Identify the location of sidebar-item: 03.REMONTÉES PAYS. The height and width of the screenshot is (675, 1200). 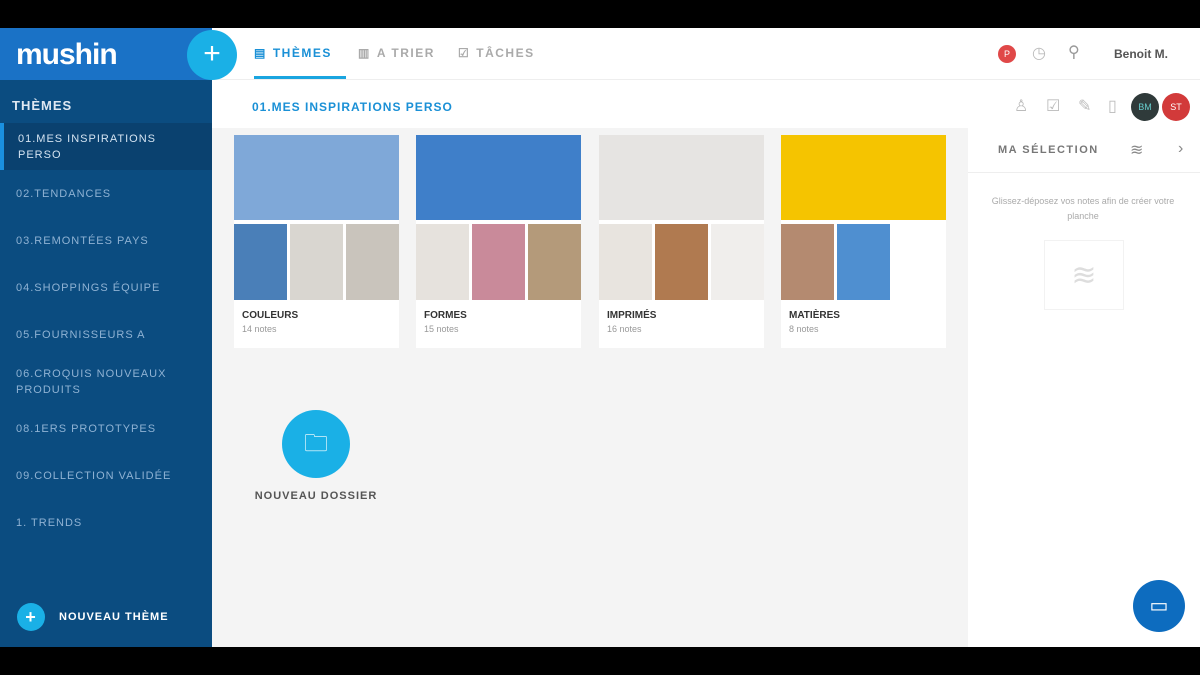
(106, 240).